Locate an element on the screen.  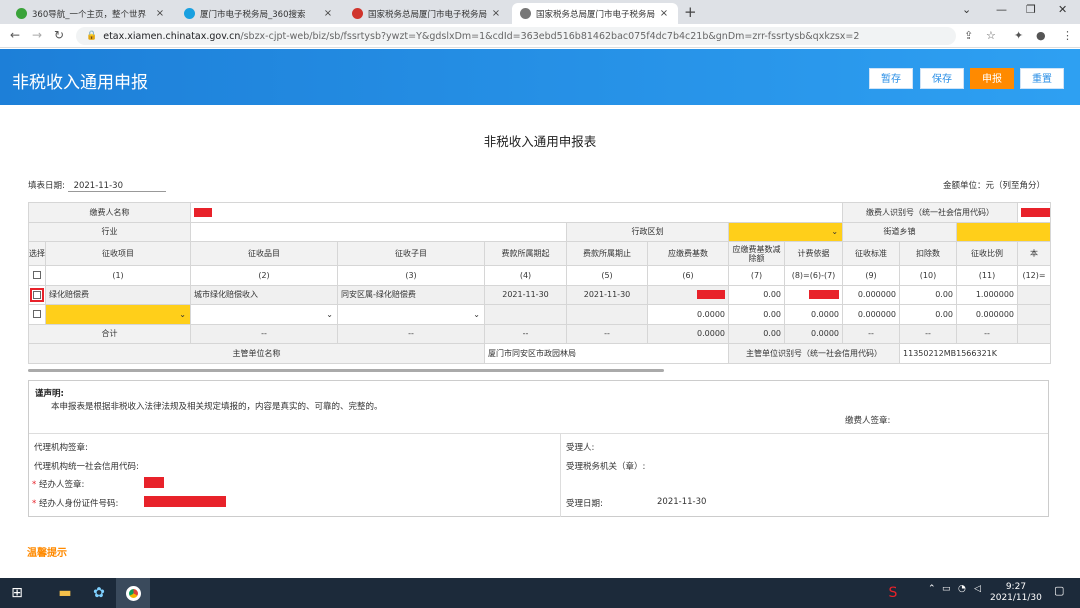
payer-signature-label: 缴费人签章: is located at coordinates (868, 421).